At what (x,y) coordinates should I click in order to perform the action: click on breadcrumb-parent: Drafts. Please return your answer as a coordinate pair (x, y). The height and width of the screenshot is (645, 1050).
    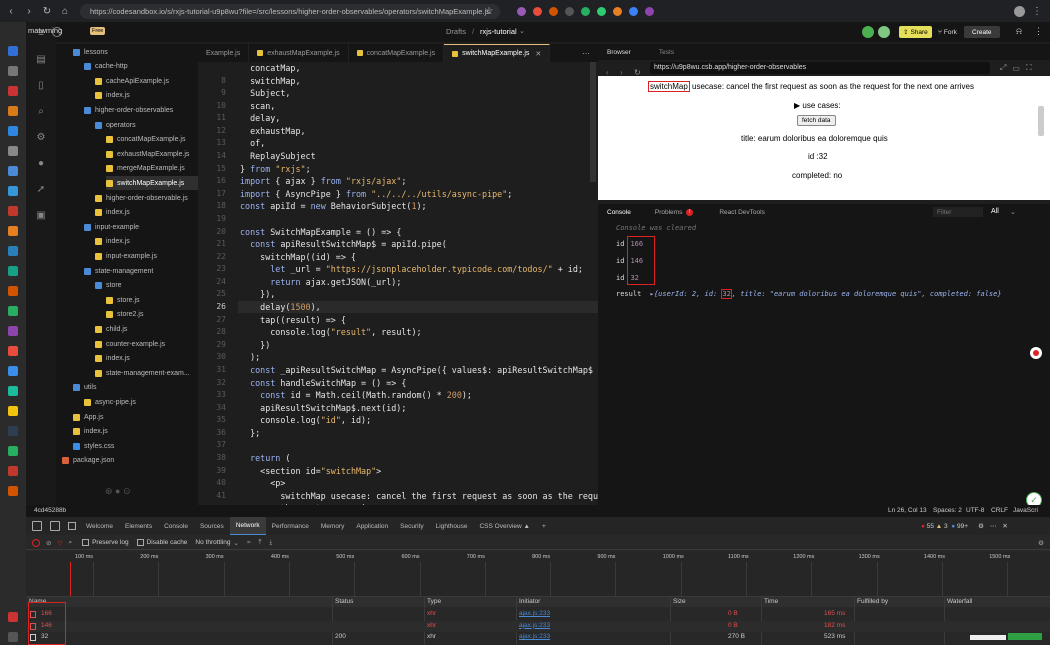
    Looking at the image, I should click on (456, 31).